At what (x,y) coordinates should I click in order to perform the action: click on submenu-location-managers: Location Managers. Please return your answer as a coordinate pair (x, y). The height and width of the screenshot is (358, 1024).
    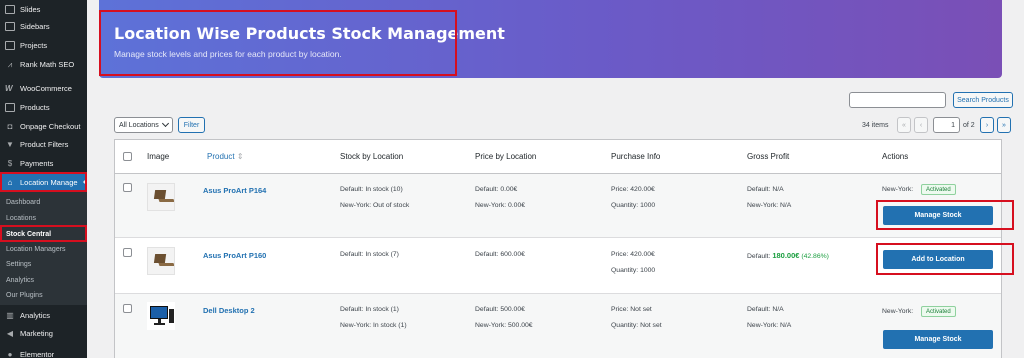
    Looking at the image, I should click on (43, 249).